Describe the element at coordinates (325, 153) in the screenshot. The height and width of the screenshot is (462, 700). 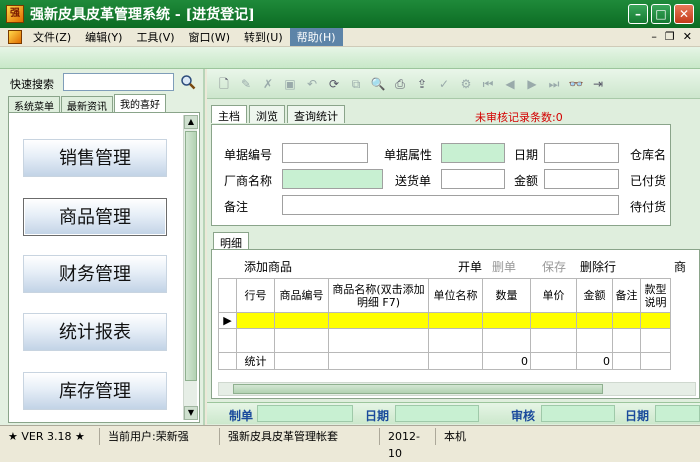
I see `doc-no-field` at that location.